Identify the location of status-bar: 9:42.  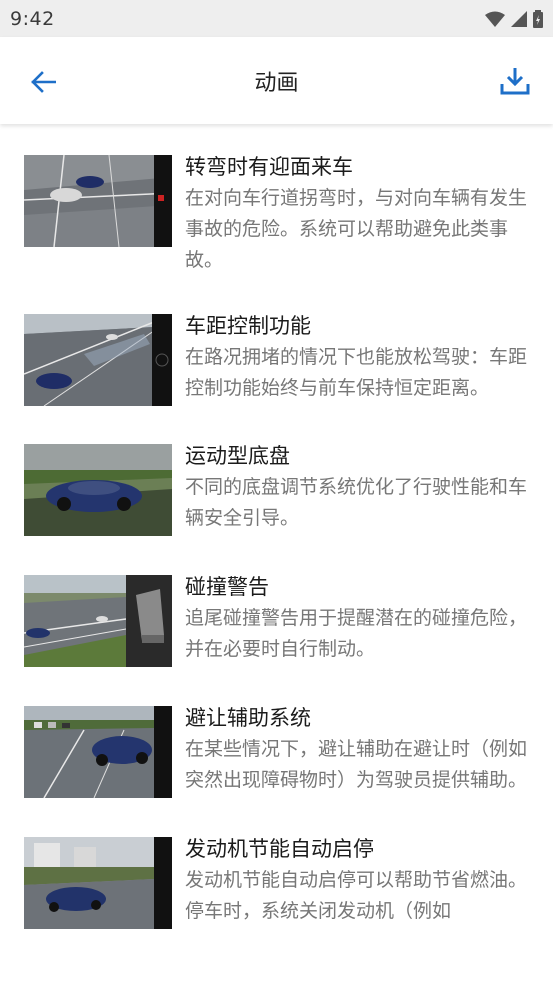
(276, 18).